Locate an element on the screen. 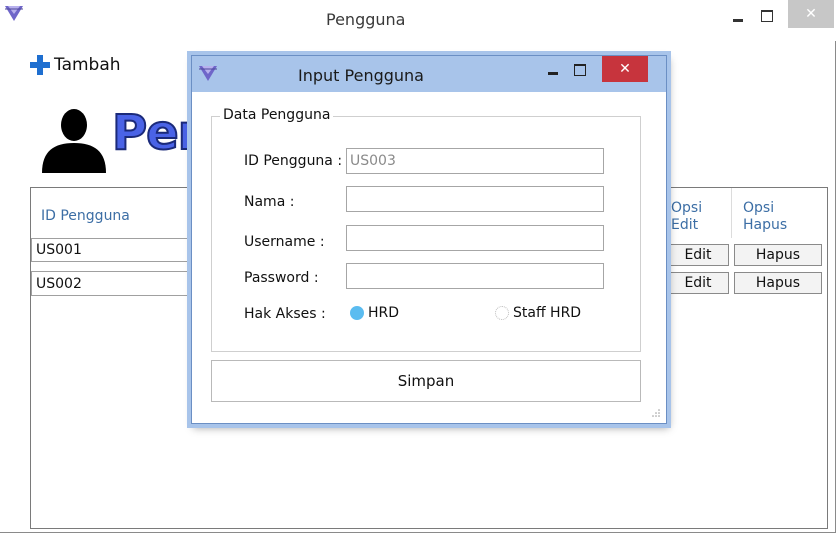 The image size is (836, 533). user-silhouette-icon is located at coordinates (74, 141).